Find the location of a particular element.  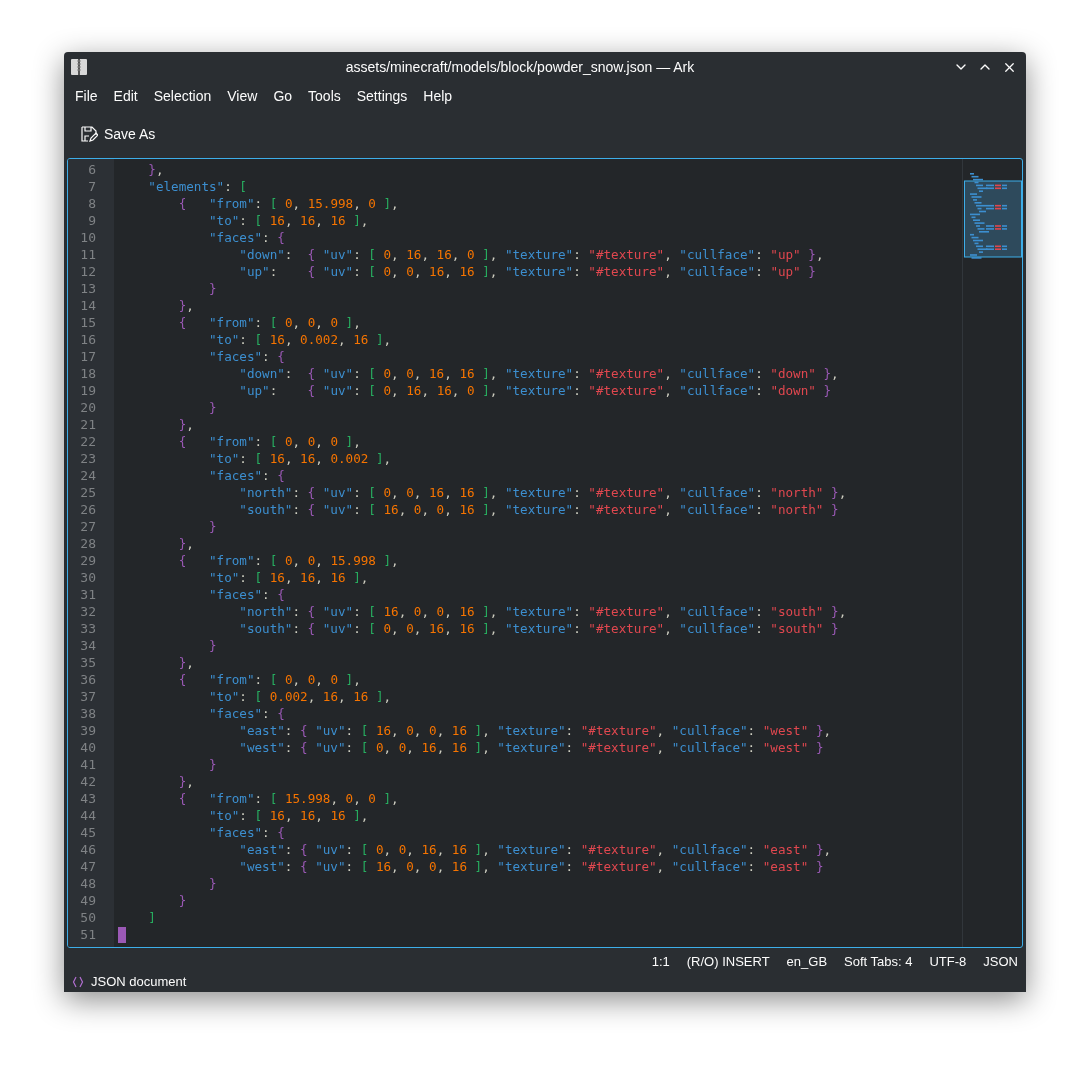

menu-item: Help is located at coordinates (438, 96).